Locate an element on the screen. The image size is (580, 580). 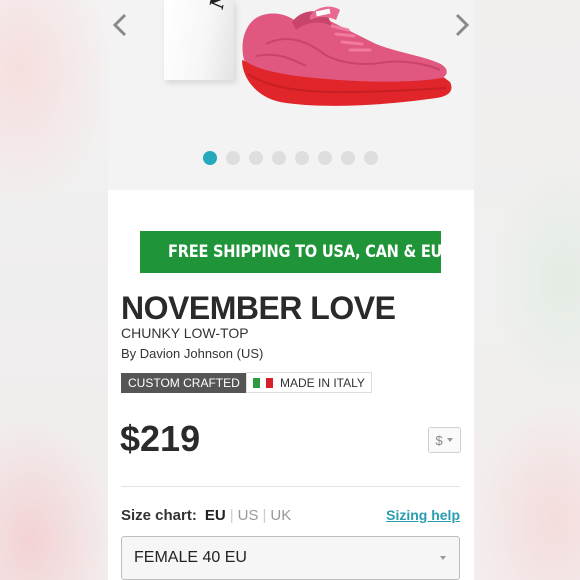
made-in-italy-badge: MADE IN ITALY is located at coordinates (309, 382).